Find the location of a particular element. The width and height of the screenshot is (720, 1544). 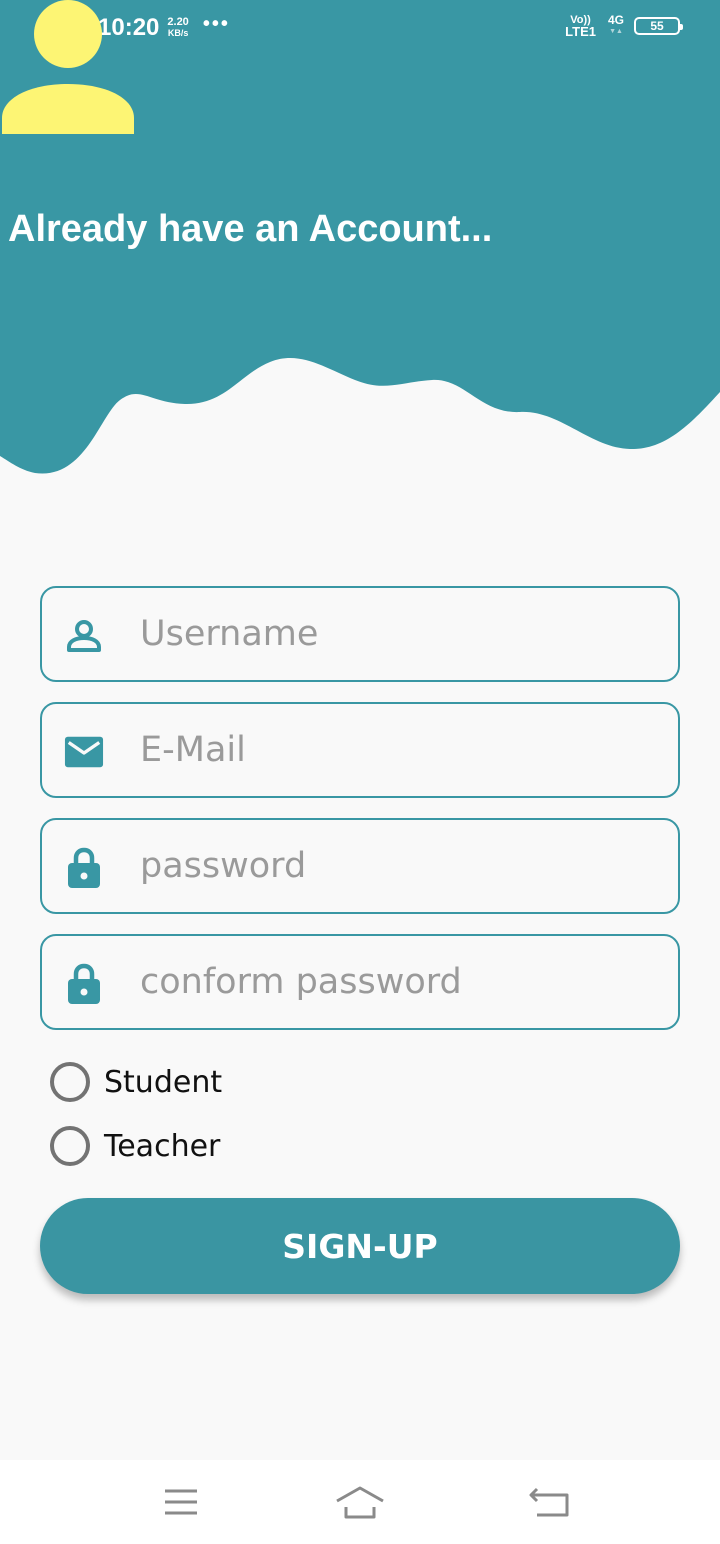

back-icon is located at coordinates (549, 1502).